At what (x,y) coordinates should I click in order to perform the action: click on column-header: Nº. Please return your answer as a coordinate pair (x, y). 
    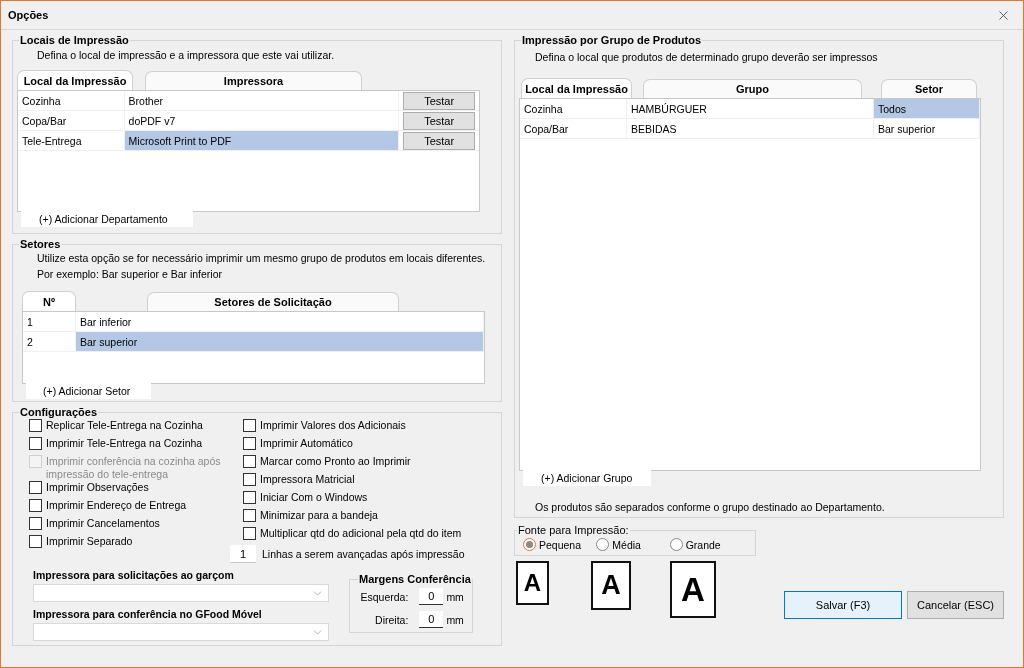
    Looking at the image, I should click on (49, 301).